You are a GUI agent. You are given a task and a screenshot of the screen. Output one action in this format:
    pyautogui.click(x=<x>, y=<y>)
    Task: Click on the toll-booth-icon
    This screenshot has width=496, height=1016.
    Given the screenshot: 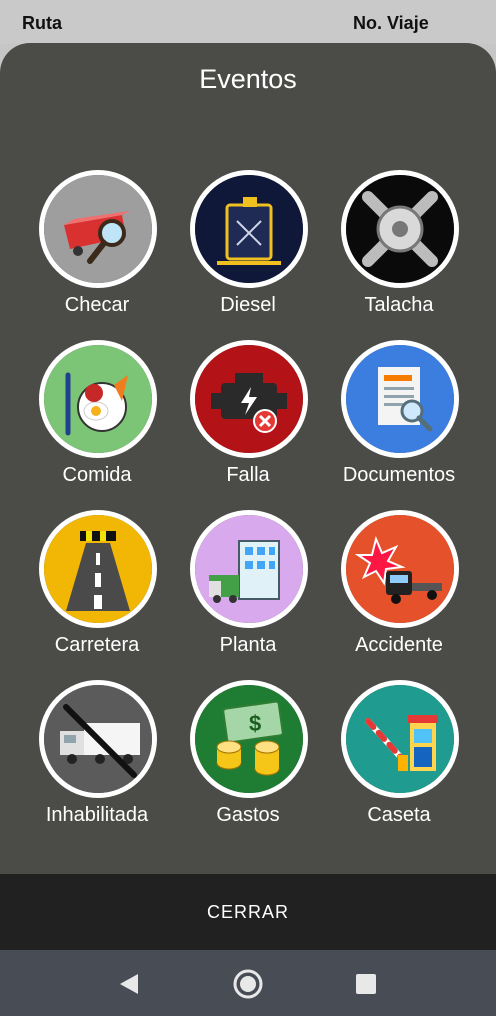 What is the action you would take?
    pyautogui.click(x=400, y=739)
    